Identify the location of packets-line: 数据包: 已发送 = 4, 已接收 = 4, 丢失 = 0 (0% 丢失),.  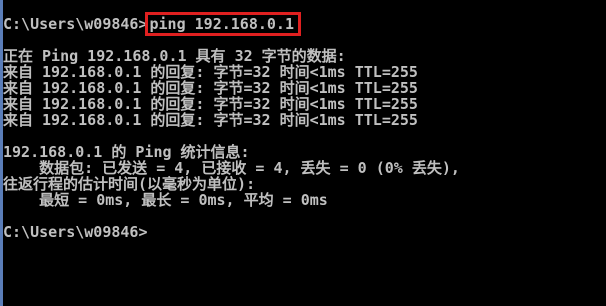
(231, 168).